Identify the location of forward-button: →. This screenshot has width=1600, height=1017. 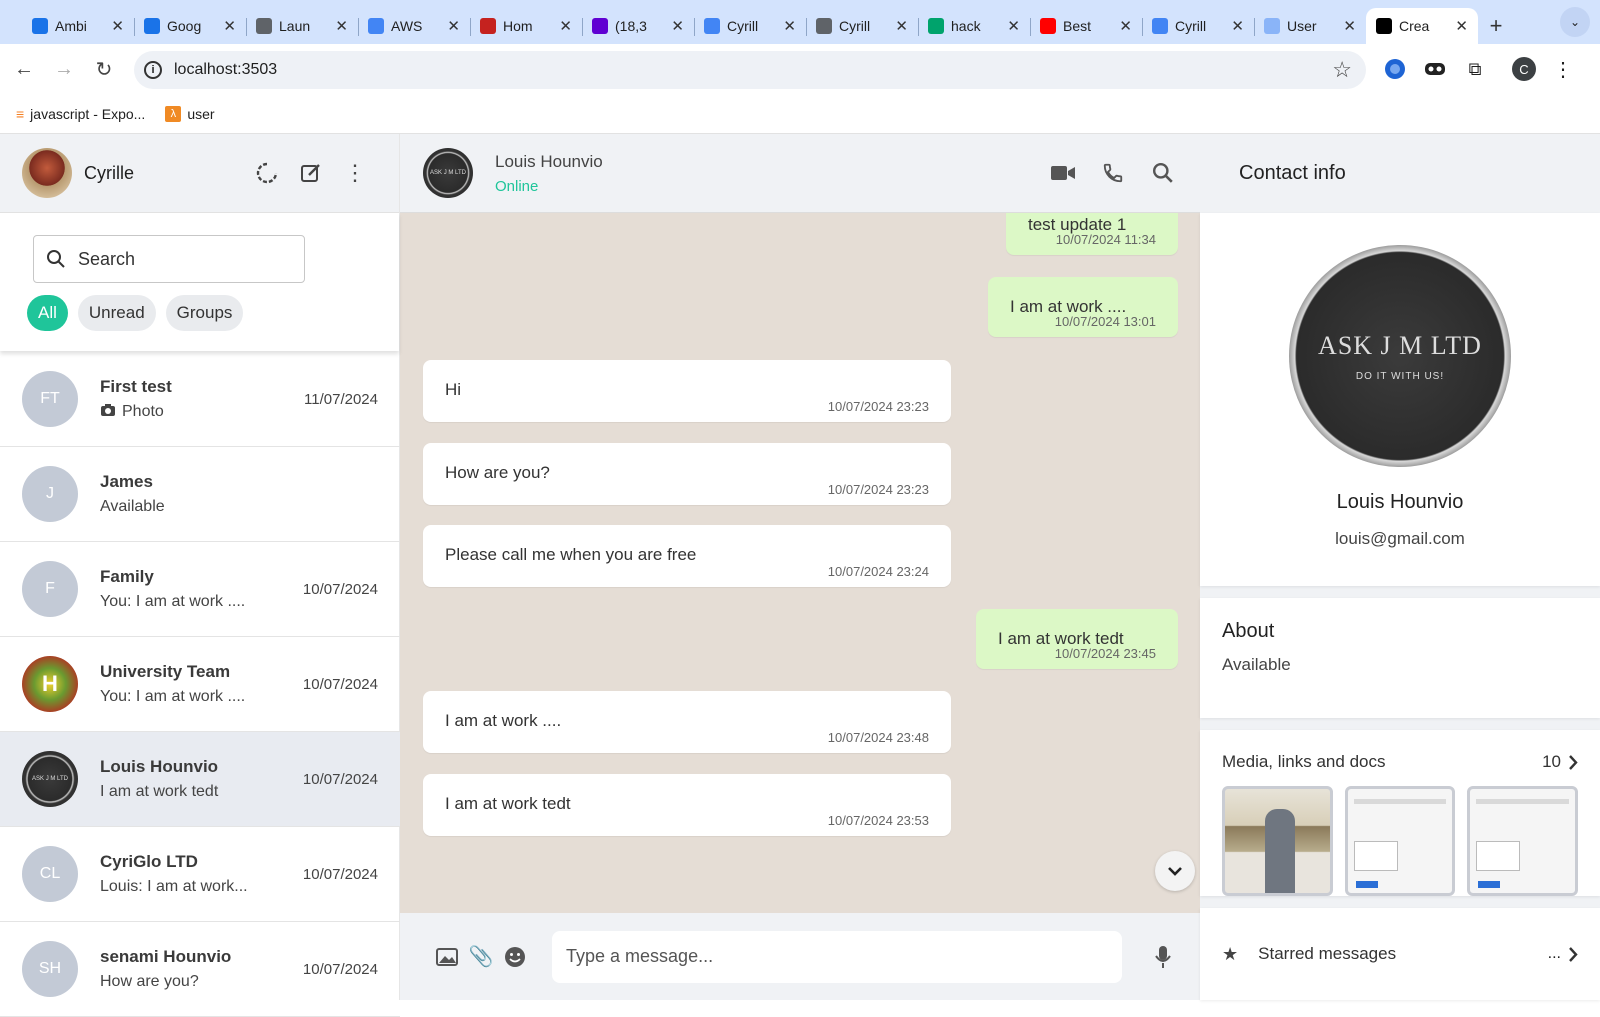
(64, 69).